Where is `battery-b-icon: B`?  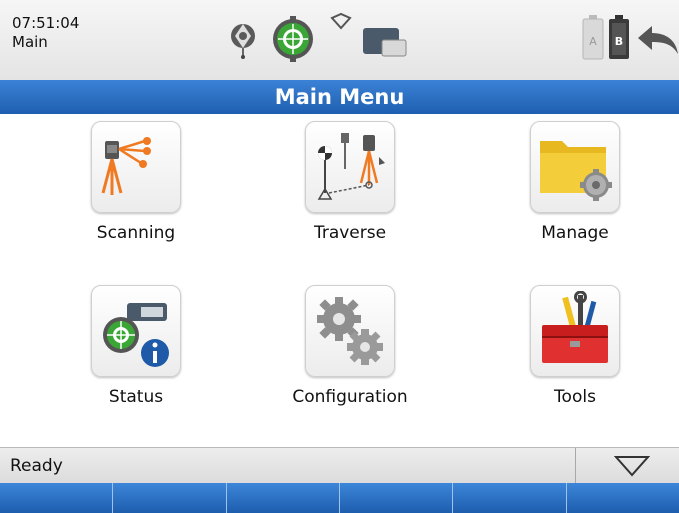 battery-b-icon: B is located at coordinates (619, 37).